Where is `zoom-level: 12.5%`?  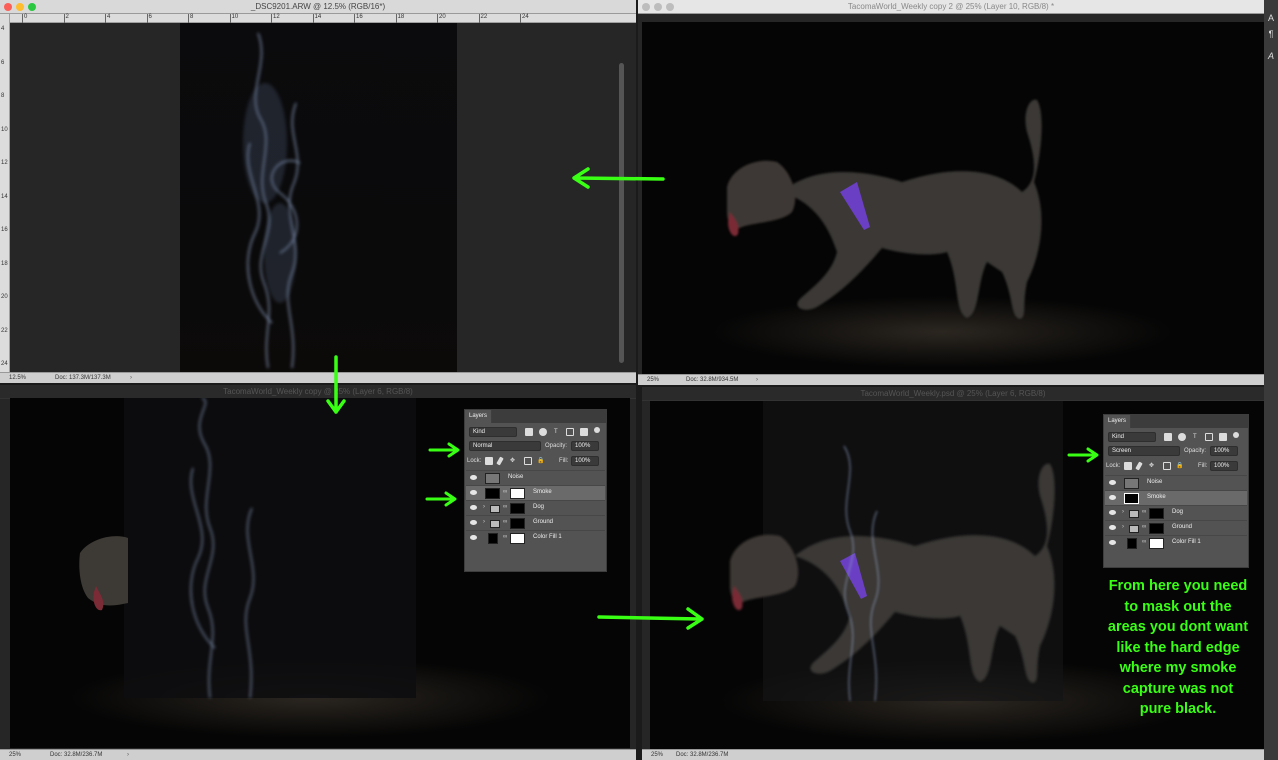 zoom-level: 12.5% is located at coordinates (17, 378).